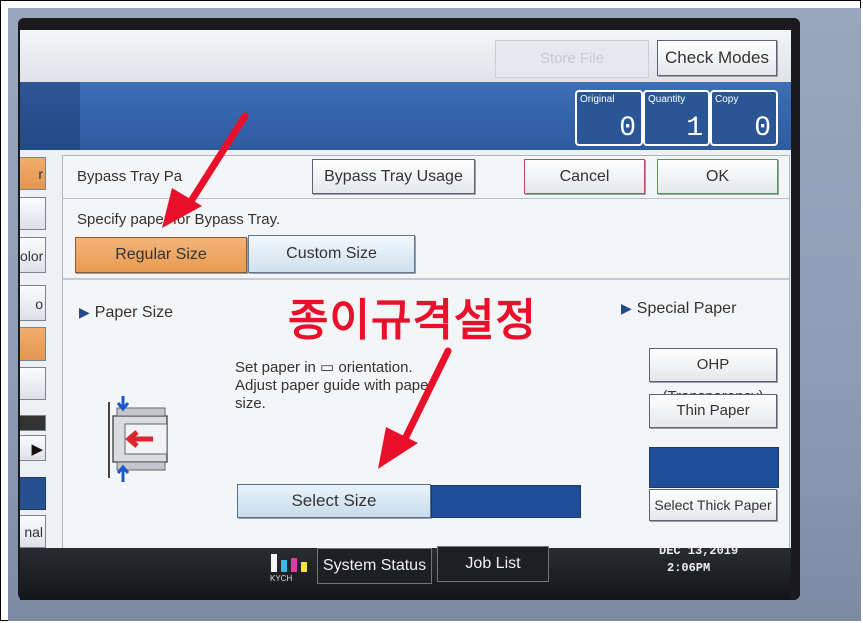  Describe the element at coordinates (33, 255) in the screenshot. I see `left-tab-3: olor` at that location.